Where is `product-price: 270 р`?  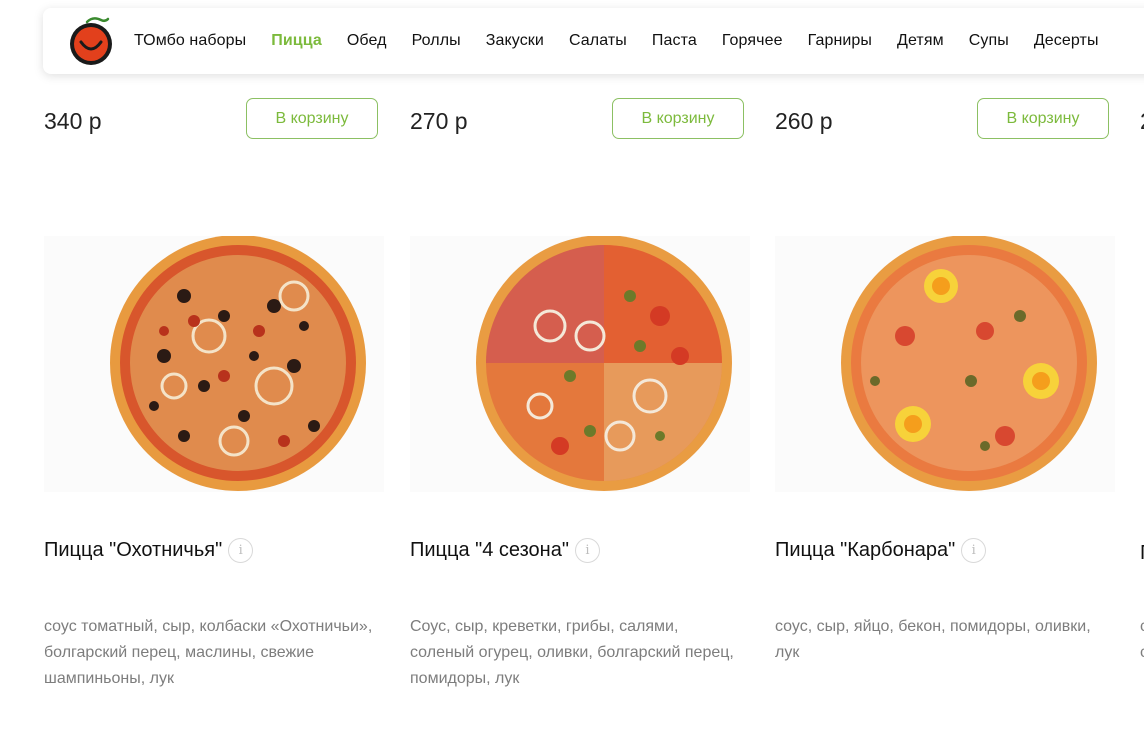
product-price: 270 р is located at coordinates (439, 121).